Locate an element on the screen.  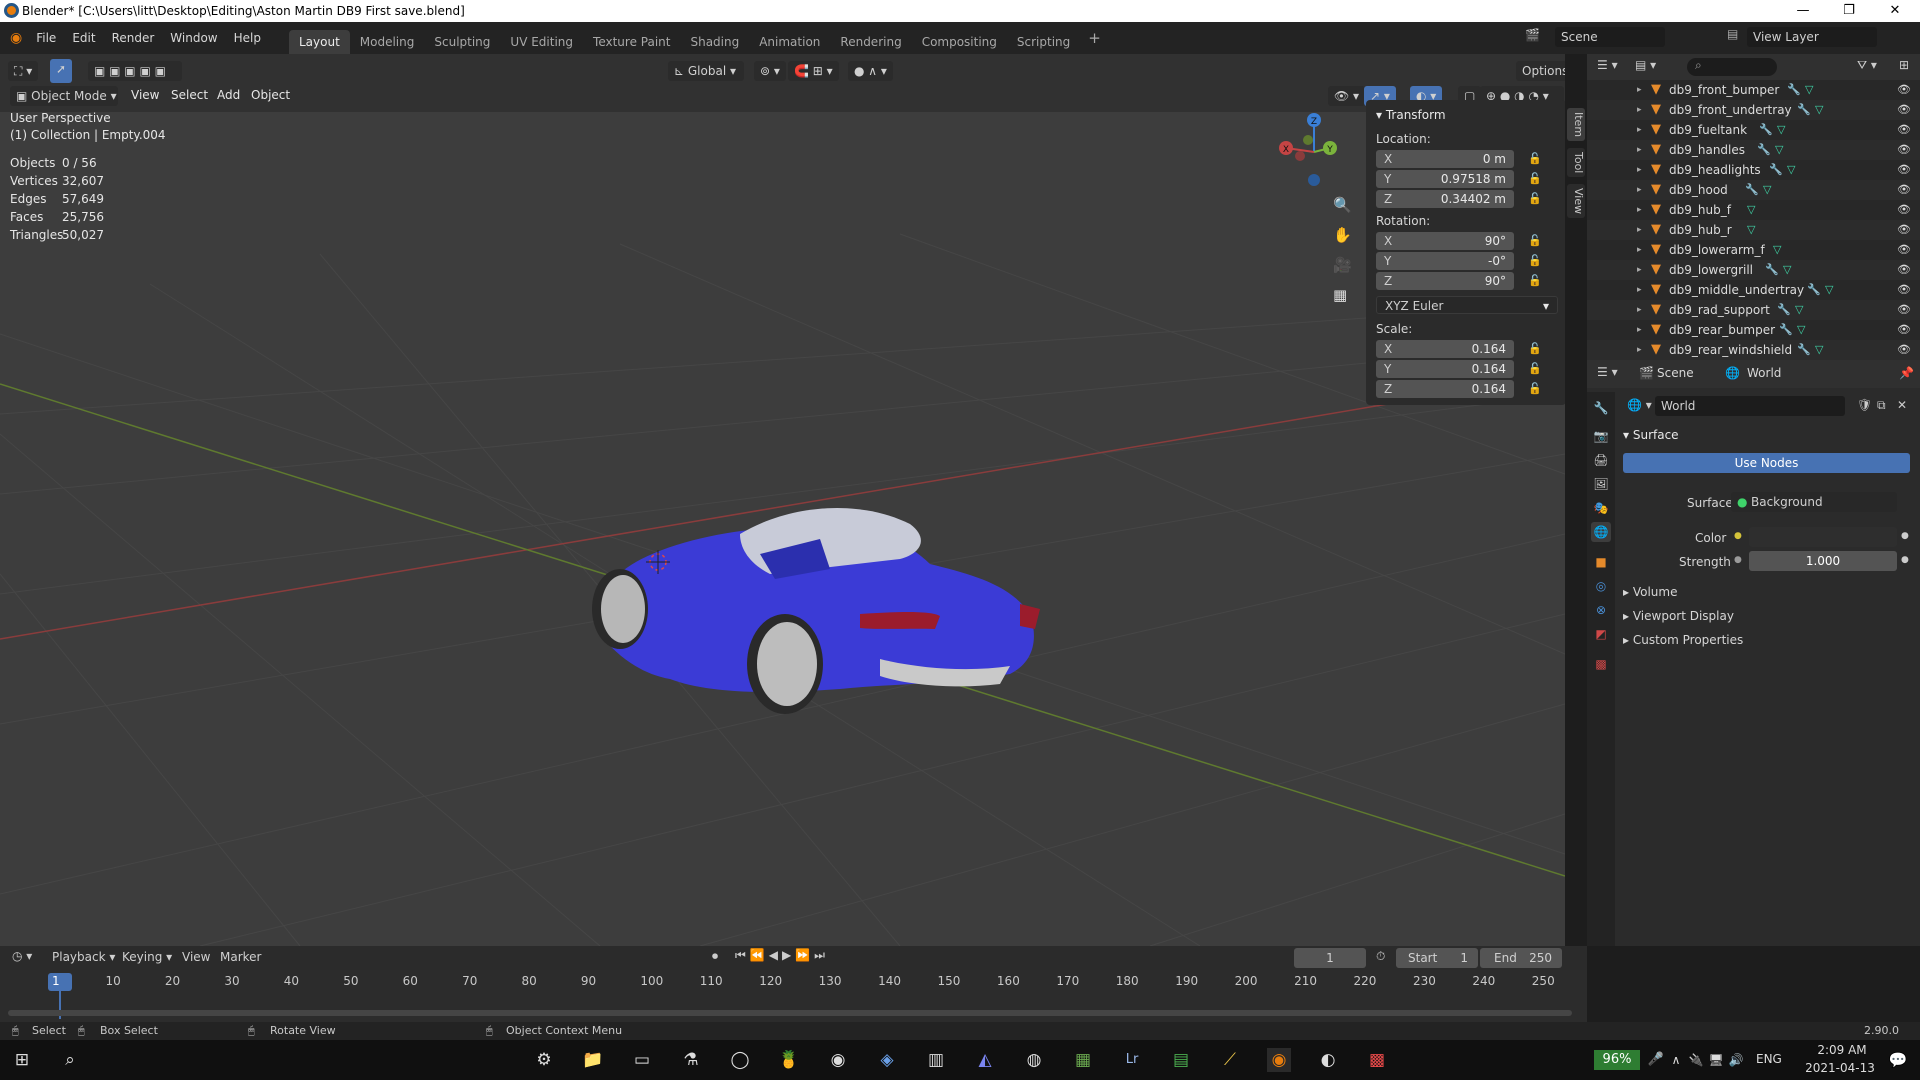
tab-scripting: Scripting is located at coordinates (1043, 42).